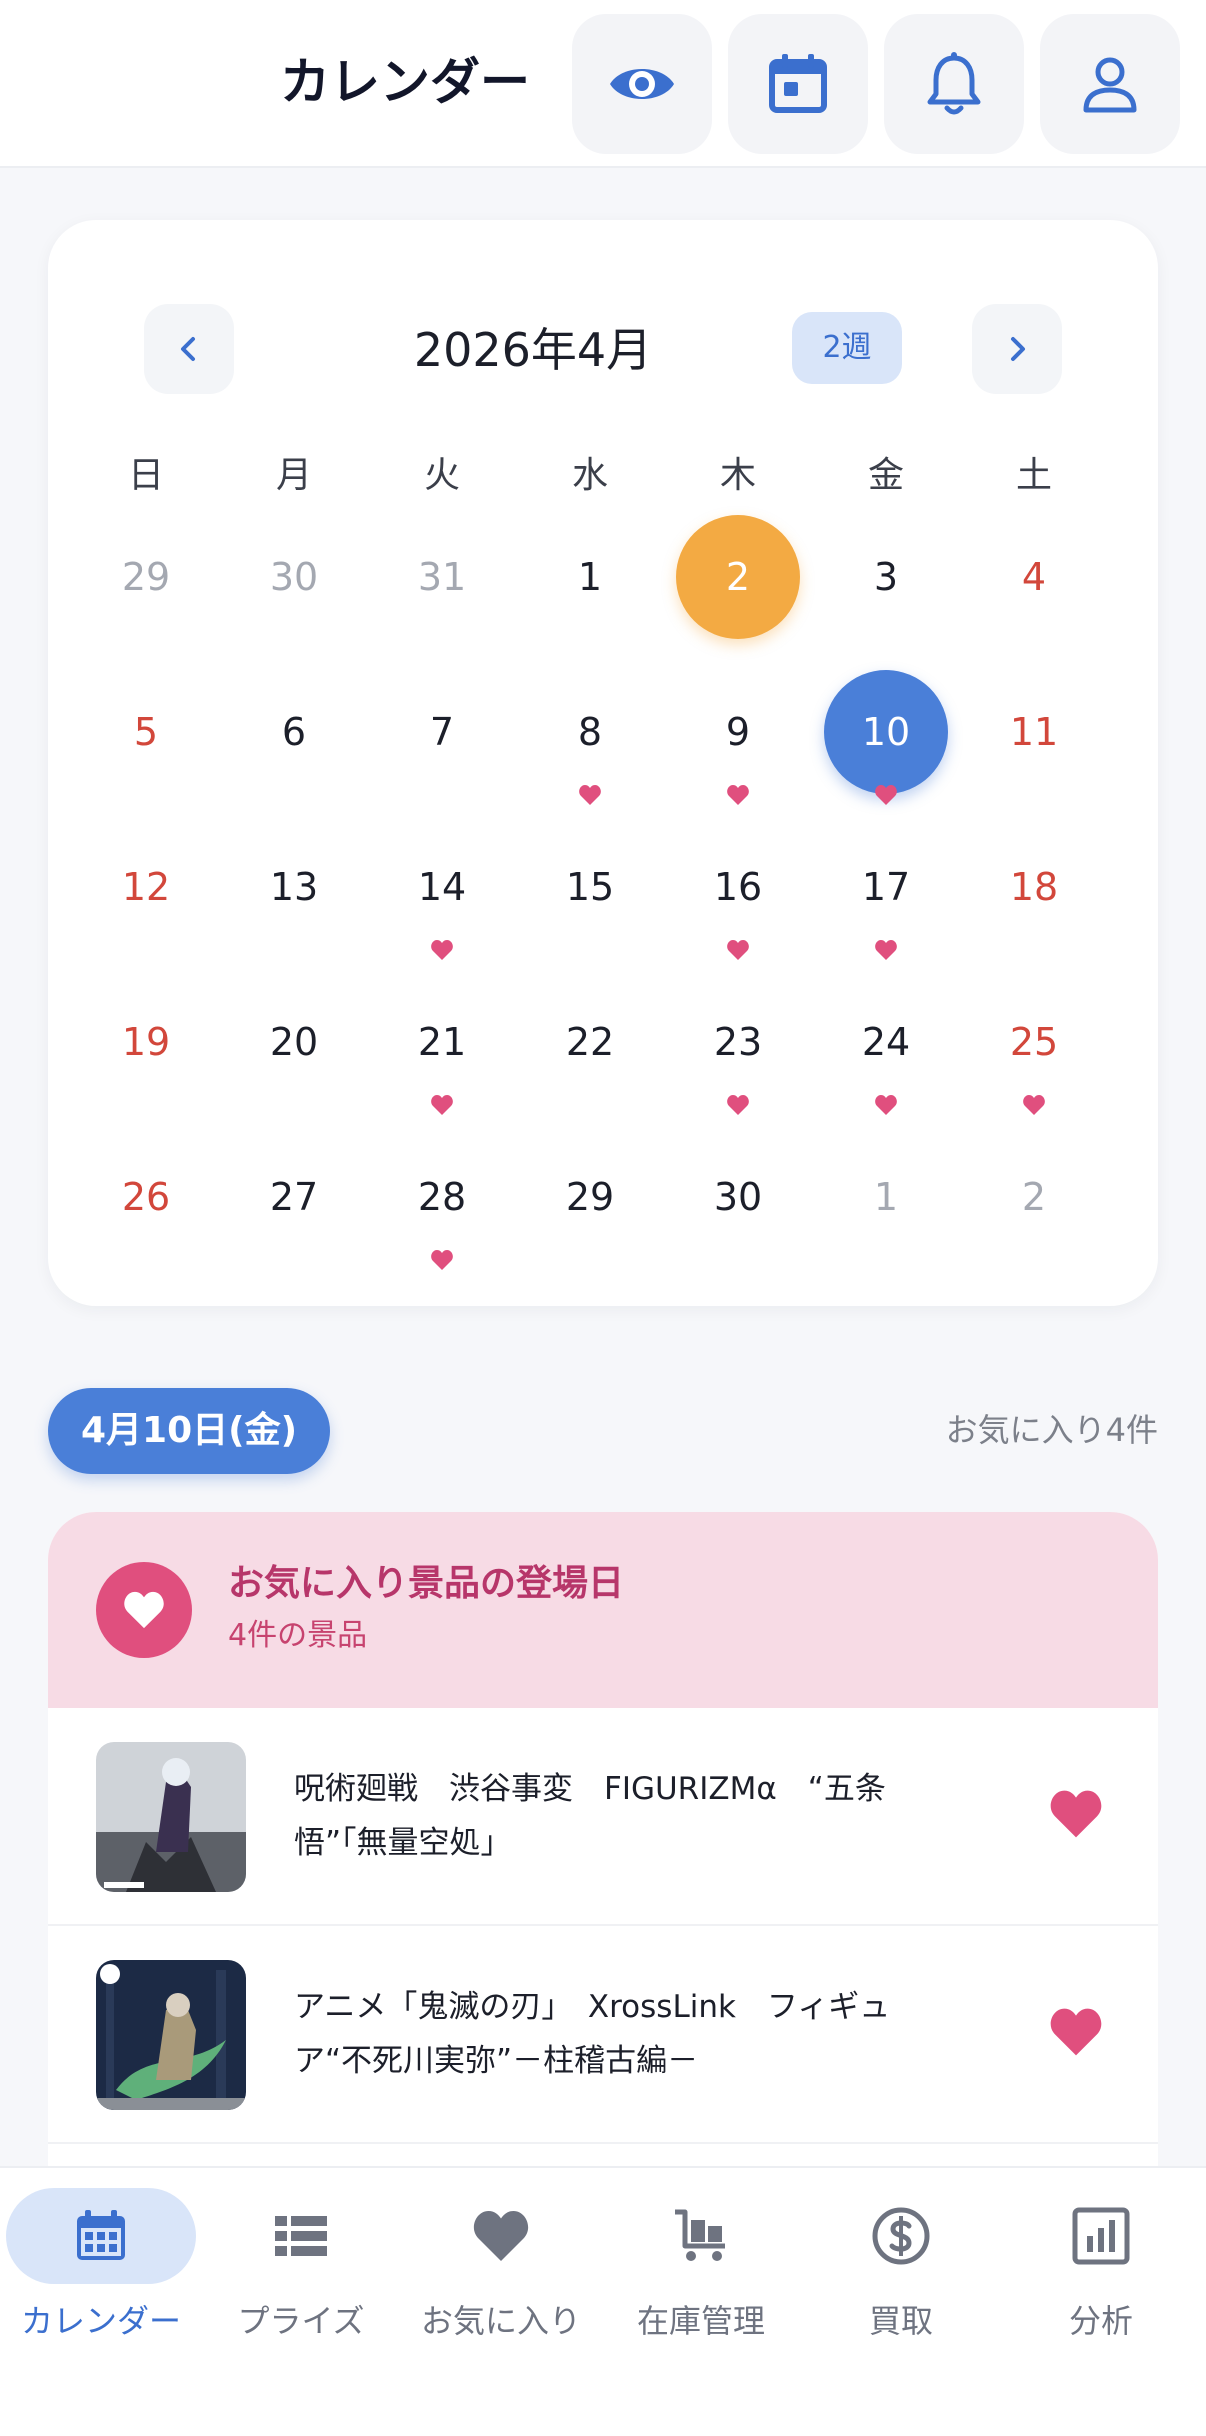  Describe the element at coordinates (642, 84) in the screenshot. I see `view-toggle-button` at that location.